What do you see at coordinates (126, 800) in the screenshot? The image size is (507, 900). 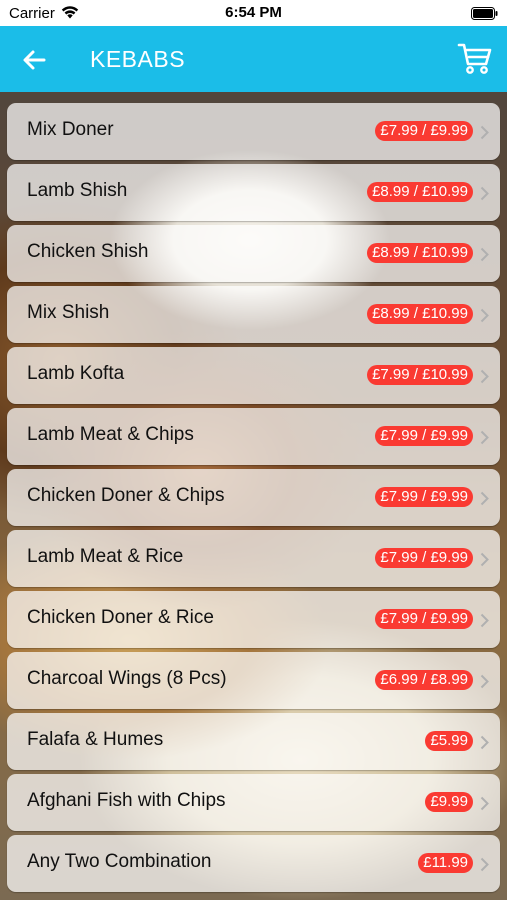 I see `menu-item-name: Afghani Fish with Chips` at bounding box center [126, 800].